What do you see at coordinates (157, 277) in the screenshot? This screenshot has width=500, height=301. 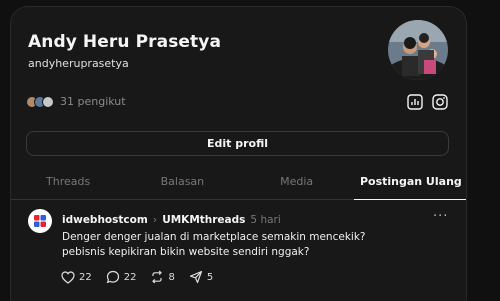 I see `repost-icon` at bounding box center [157, 277].